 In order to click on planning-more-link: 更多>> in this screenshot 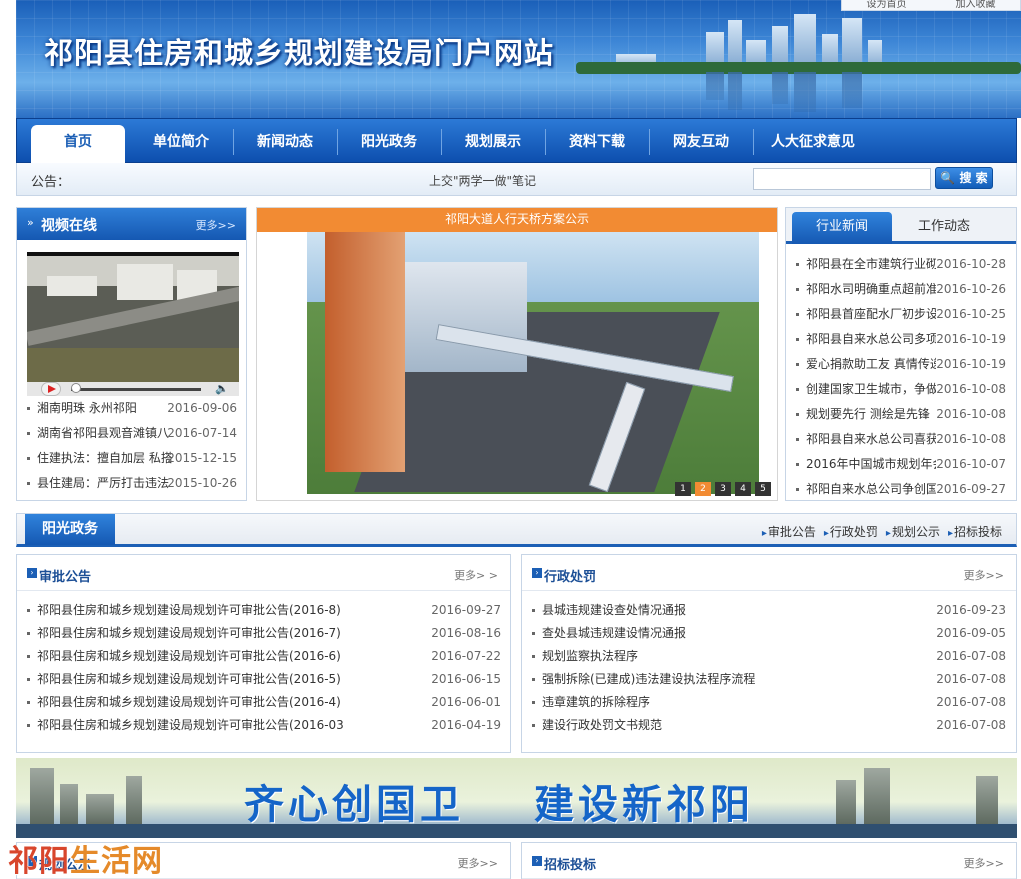, I will do `click(478, 863)`.